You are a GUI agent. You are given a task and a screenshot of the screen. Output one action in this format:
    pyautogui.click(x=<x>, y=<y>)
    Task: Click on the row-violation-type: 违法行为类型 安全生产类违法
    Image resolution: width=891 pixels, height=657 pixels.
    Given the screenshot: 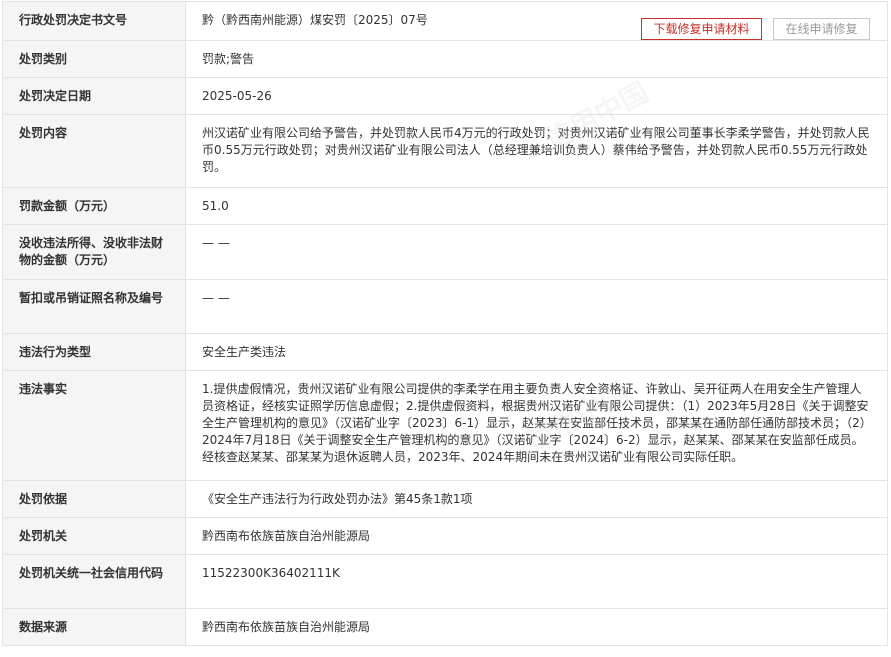 What is the action you would take?
    pyautogui.click(x=445, y=352)
    